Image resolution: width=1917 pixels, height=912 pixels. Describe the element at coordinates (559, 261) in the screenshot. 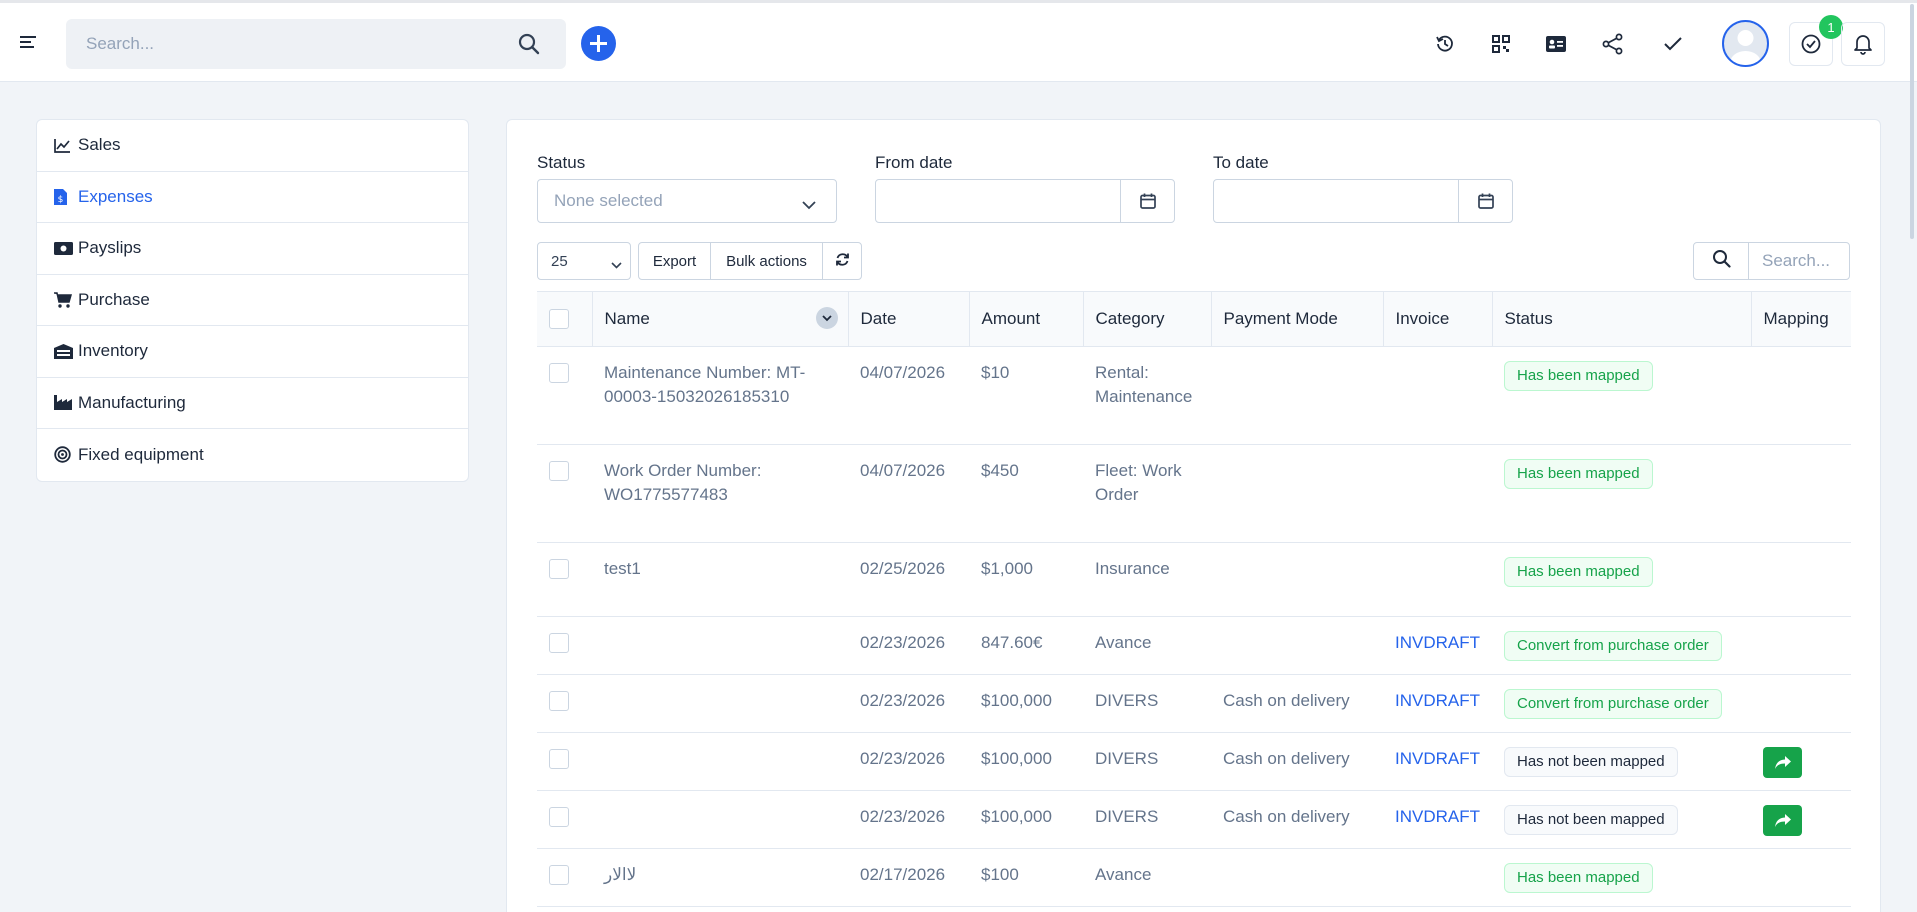

I see `page-size-value: 25` at that location.